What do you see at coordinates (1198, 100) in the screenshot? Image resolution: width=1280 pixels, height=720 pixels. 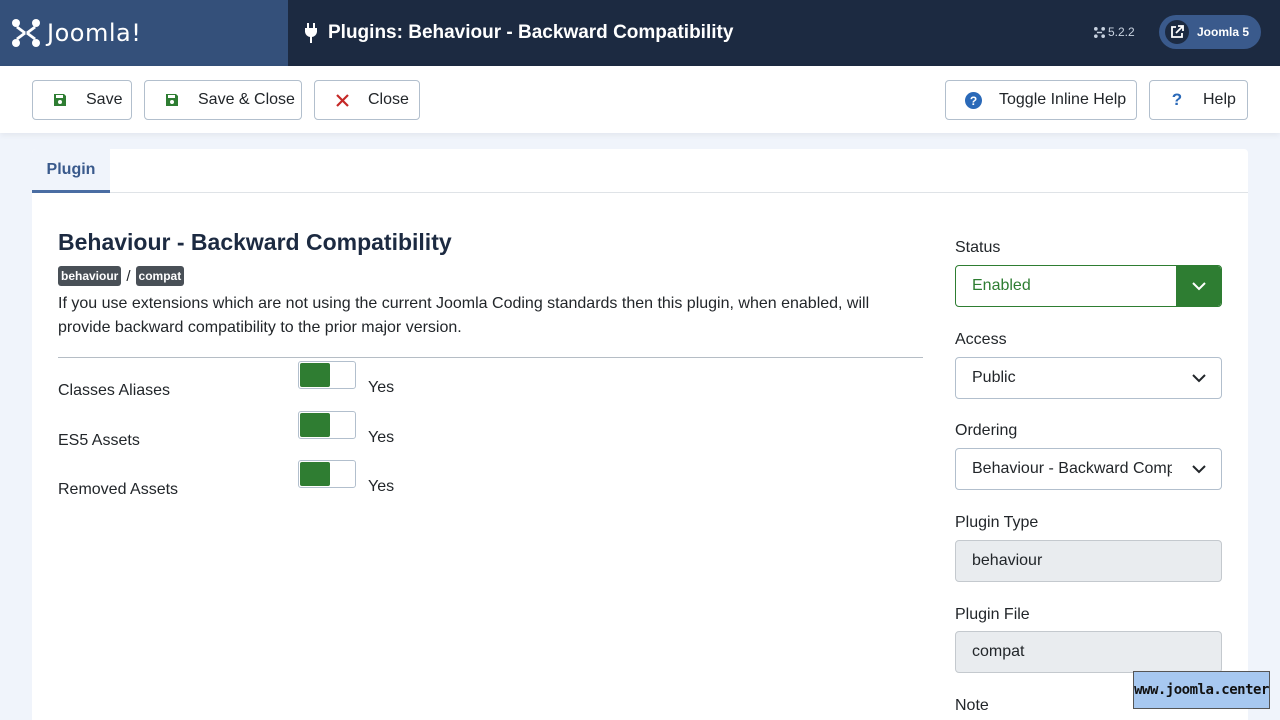 I see `help-button: ? Help` at bounding box center [1198, 100].